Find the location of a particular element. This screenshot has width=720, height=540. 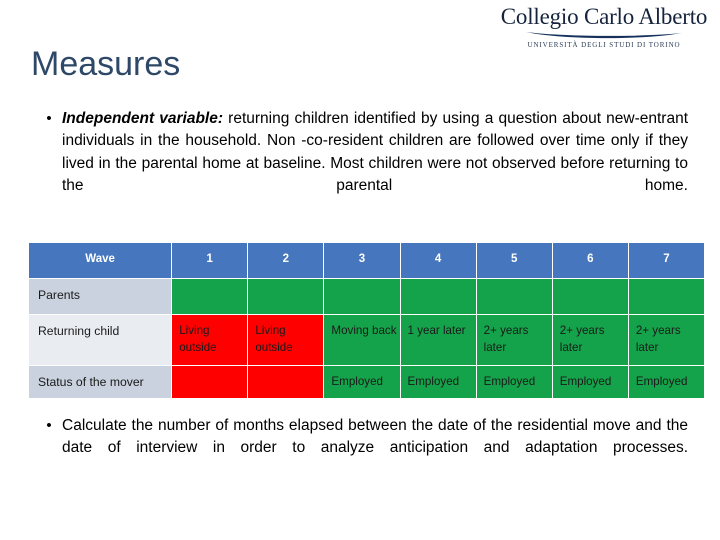

cell-status-w3: Employed is located at coordinates (362, 382).